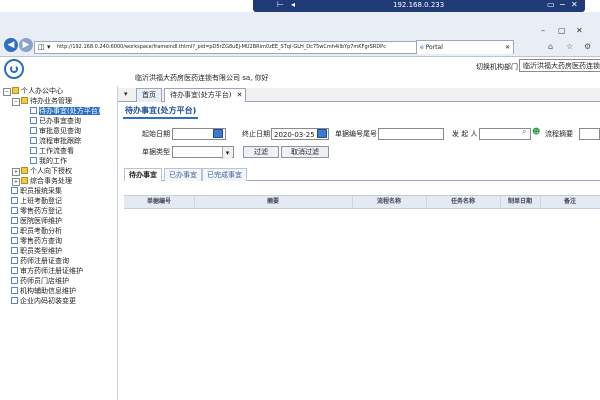 This screenshot has width=600, height=400. What do you see at coordinates (36, 201) in the screenshot?
I see `tree-module: 上班考勤登记` at bounding box center [36, 201].